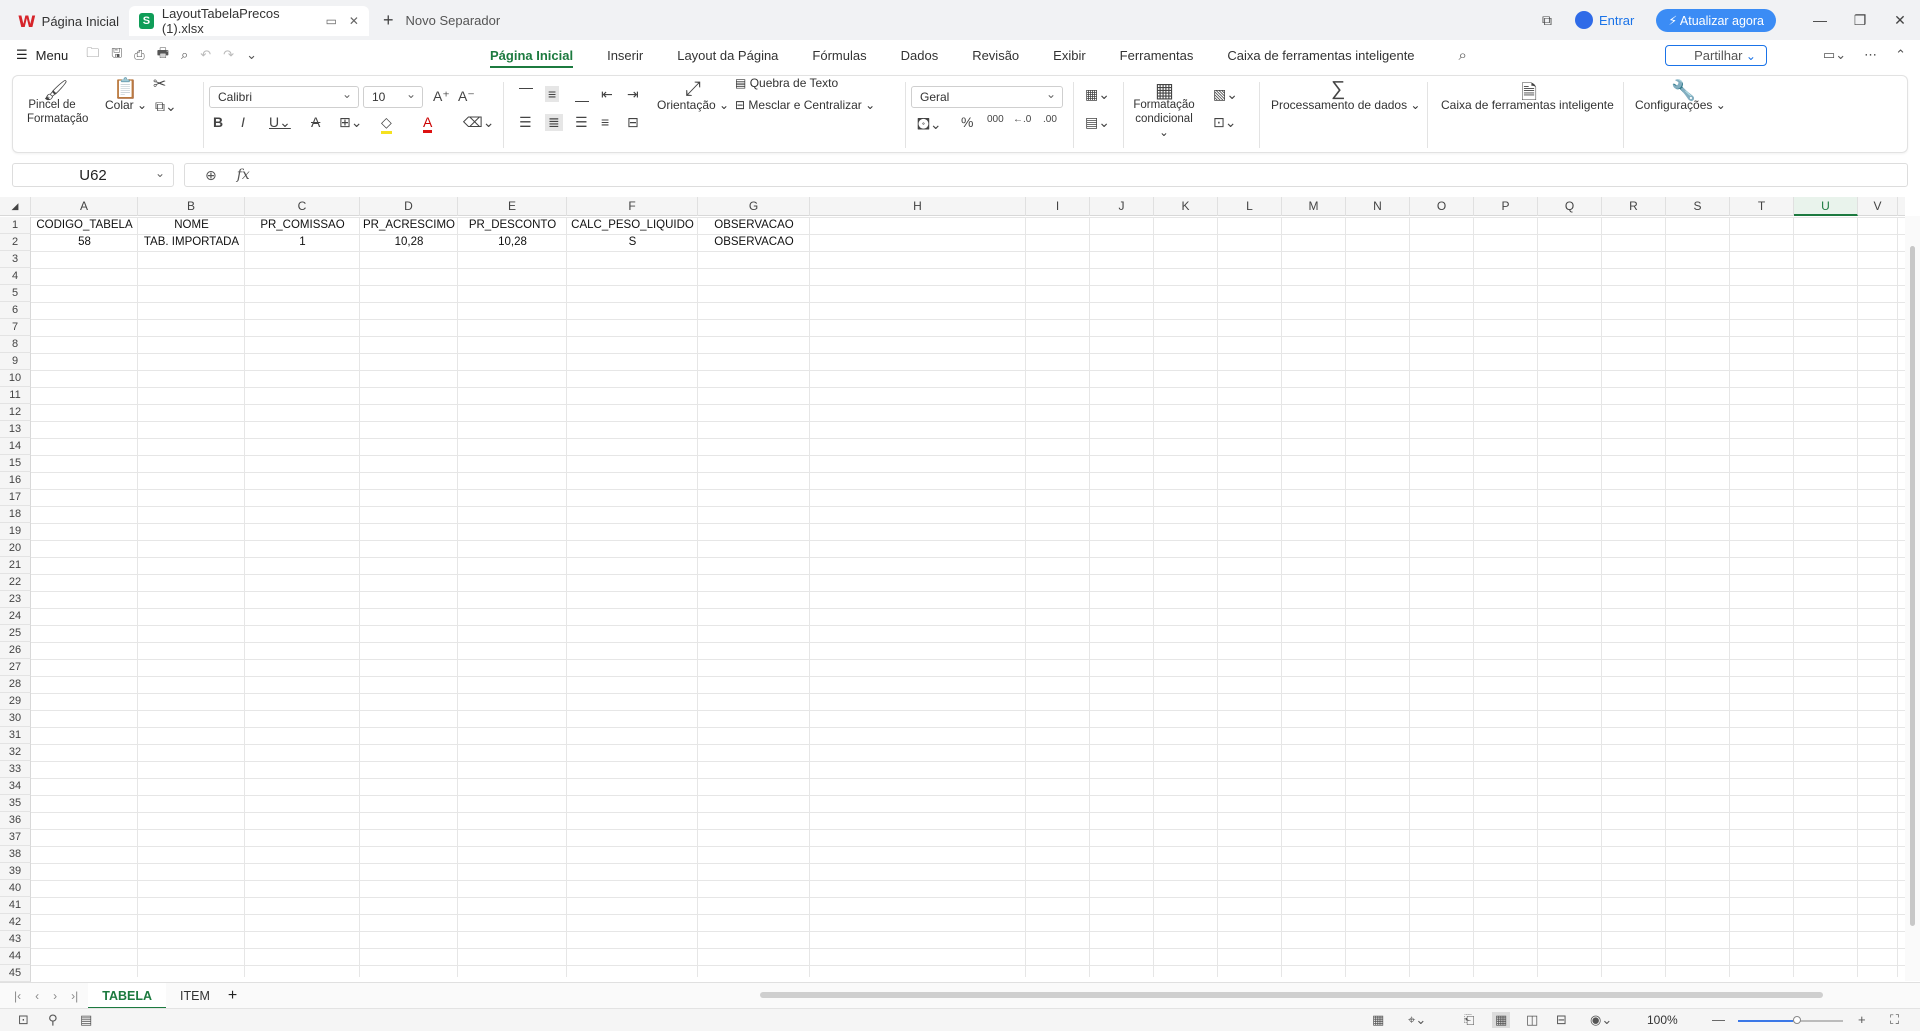 The height and width of the screenshot is (1031, 1920). Describe the element at coordinates (754, 242) in the screenshot. I see `cell-g2: OBSERVACAO` at that location.